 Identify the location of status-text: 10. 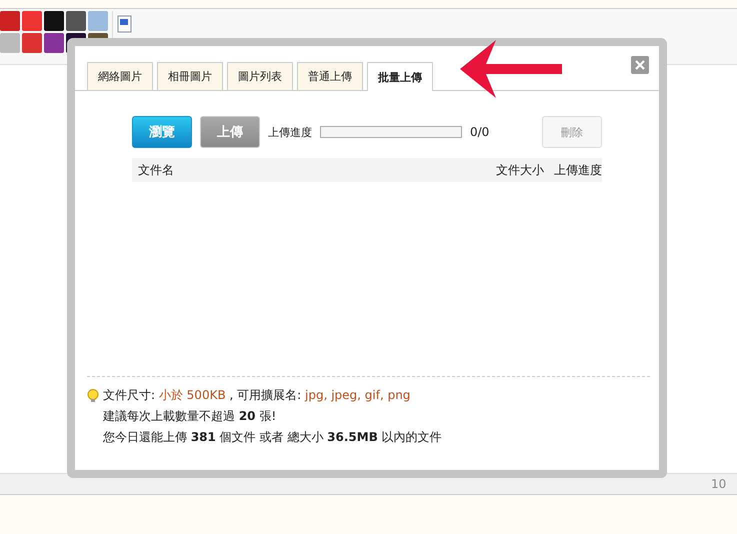
(719, 484).